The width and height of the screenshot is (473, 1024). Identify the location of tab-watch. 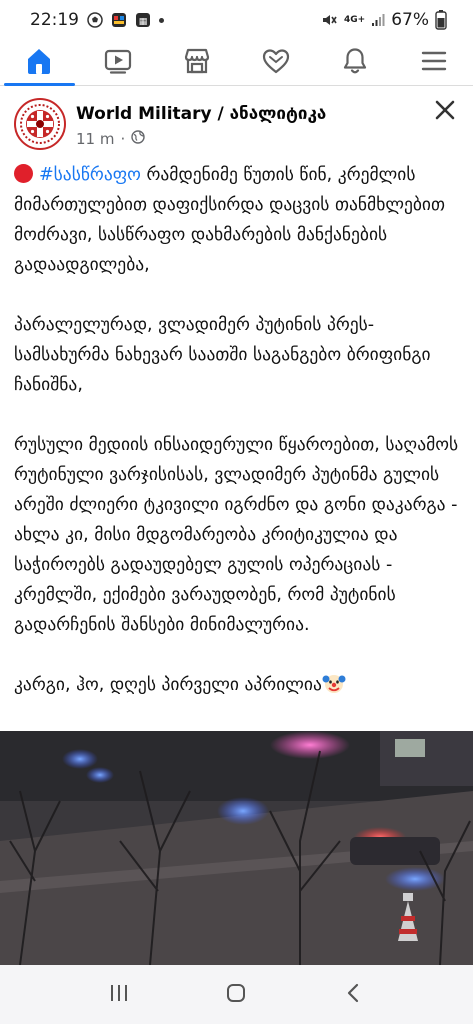
(118, 62).